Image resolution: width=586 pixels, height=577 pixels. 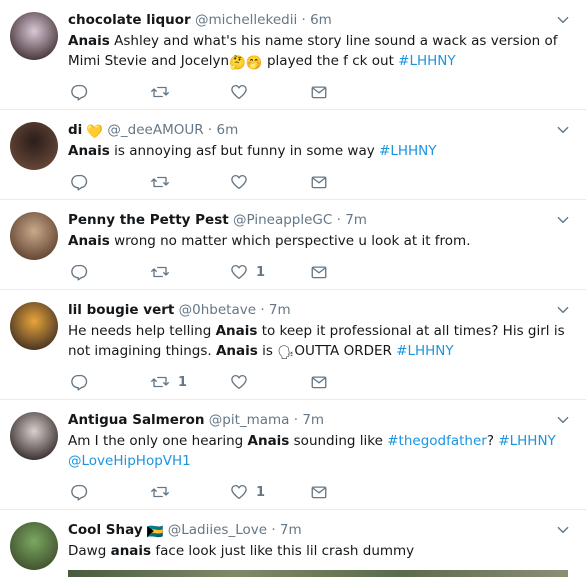 What do you see at coordinates (129, 20) in the screenshot?
I see `display-name: chocolate liquor` at bounding box center [129, 20].